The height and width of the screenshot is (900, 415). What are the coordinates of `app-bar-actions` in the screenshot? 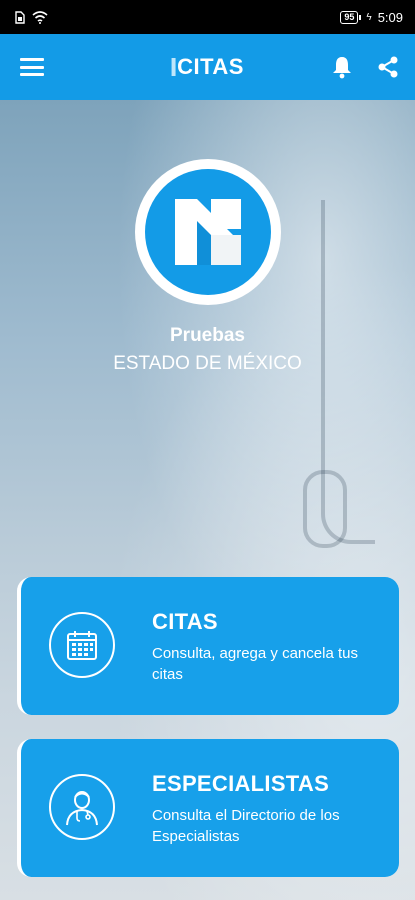 It's located at (365, 67).